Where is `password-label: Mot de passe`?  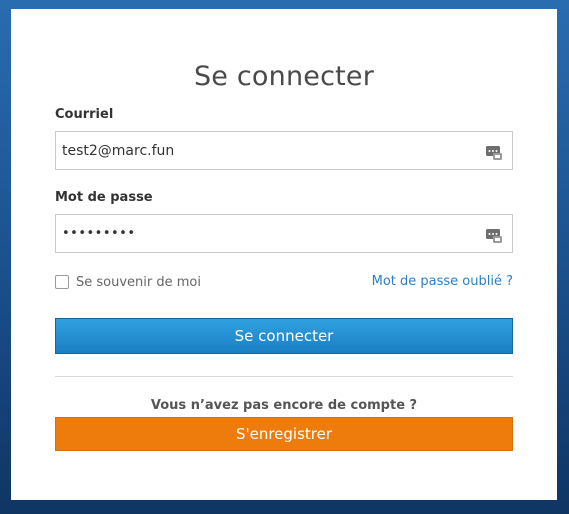 password-label: Mot de passe is located at coordinates (104, 197).